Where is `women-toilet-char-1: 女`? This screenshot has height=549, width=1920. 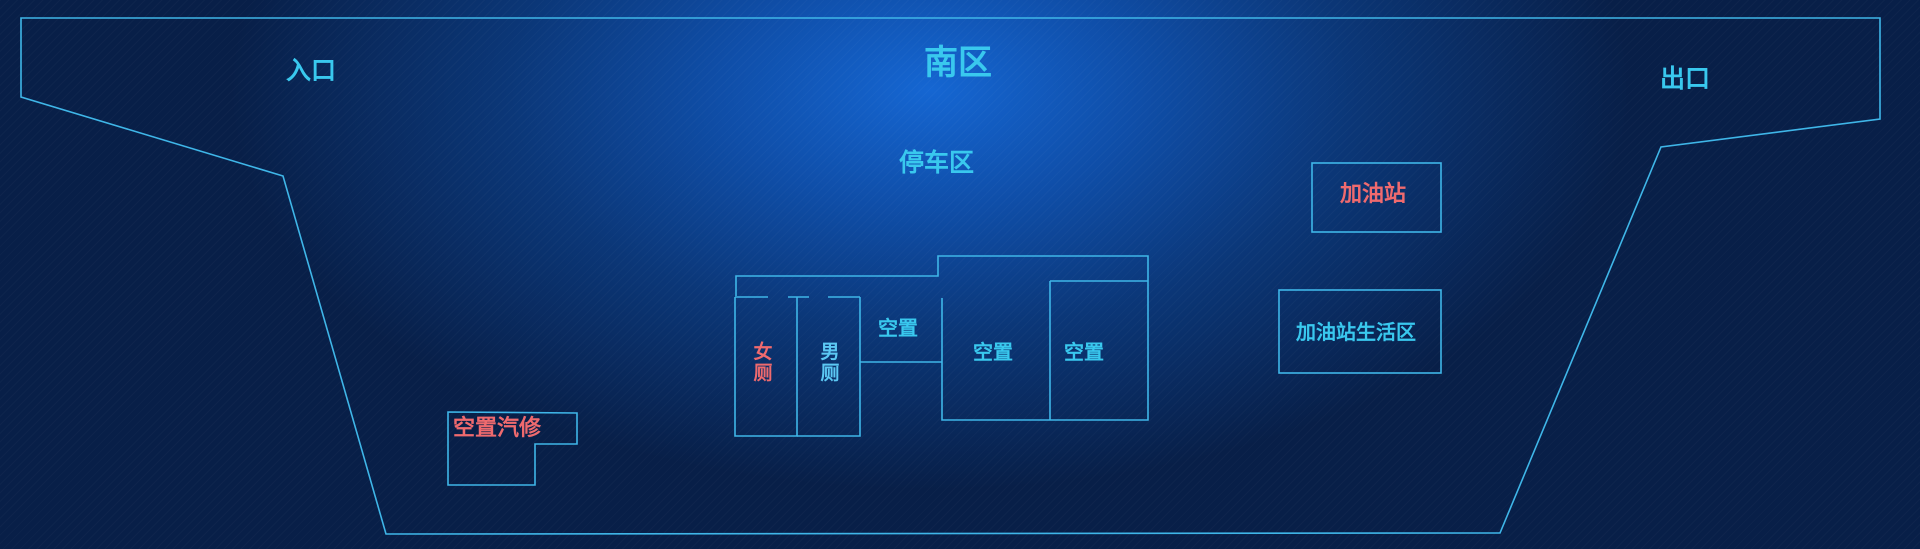 women-toilet-char-1: 女 is located at coordinates (763, 352).